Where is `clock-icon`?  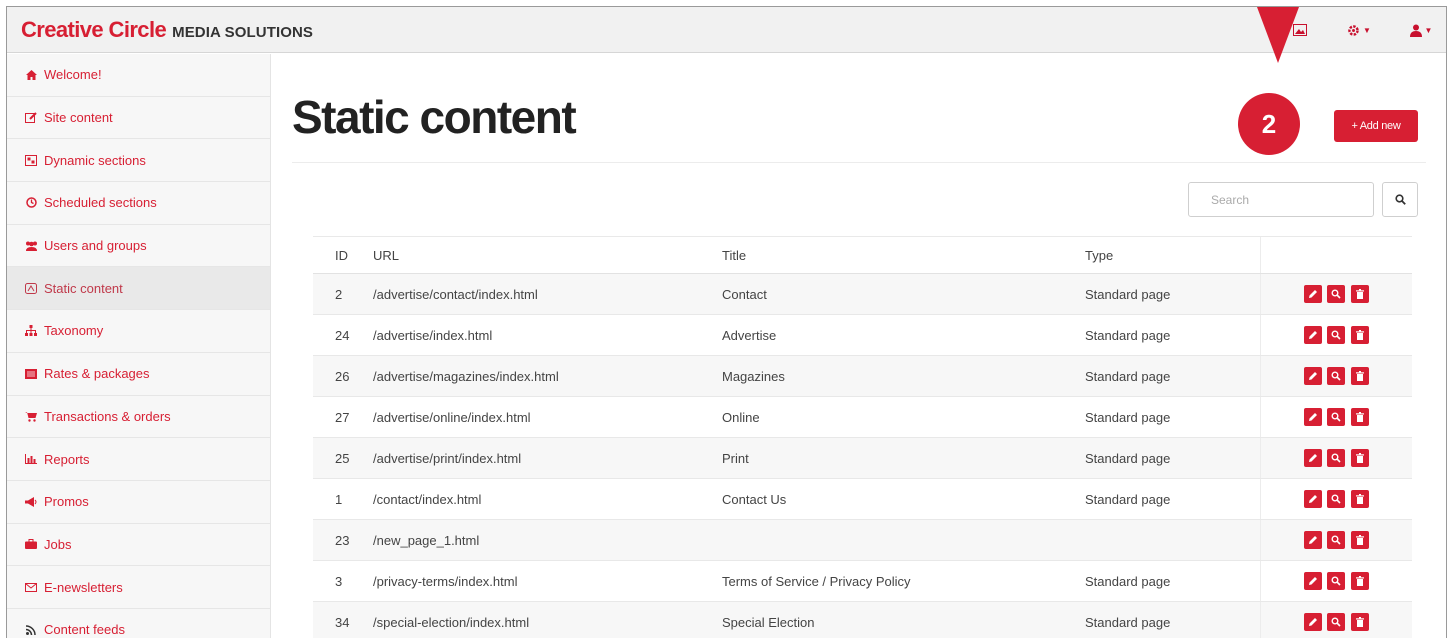 clock-icon is located at coordinates (31, 203).